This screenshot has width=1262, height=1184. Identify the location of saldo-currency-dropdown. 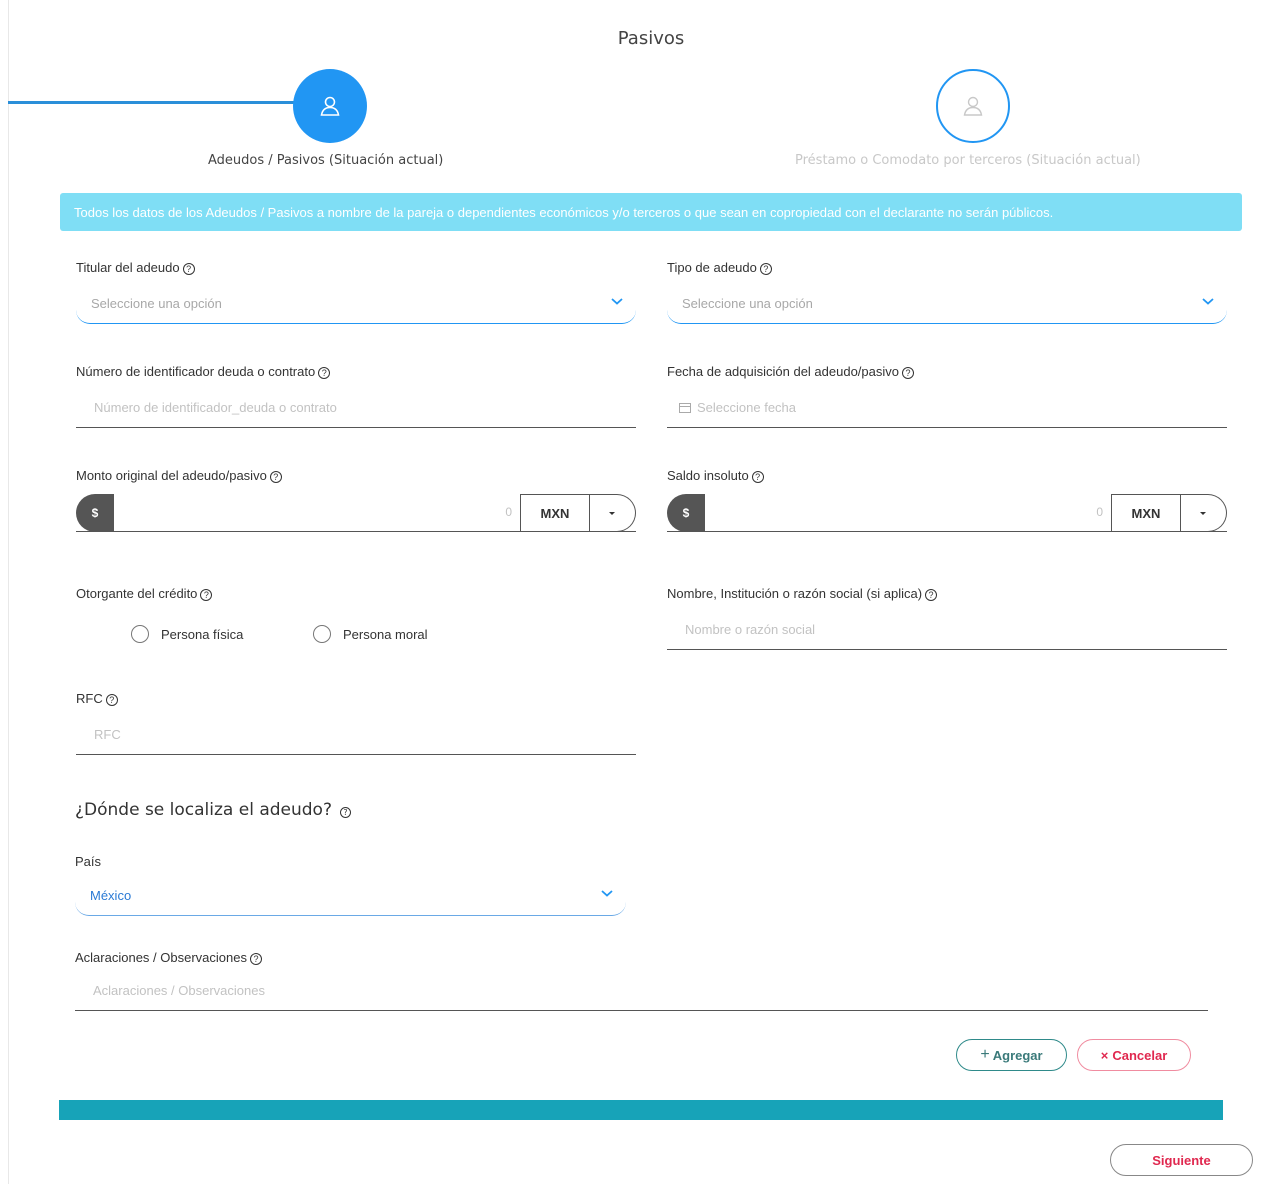
(1203, 513).